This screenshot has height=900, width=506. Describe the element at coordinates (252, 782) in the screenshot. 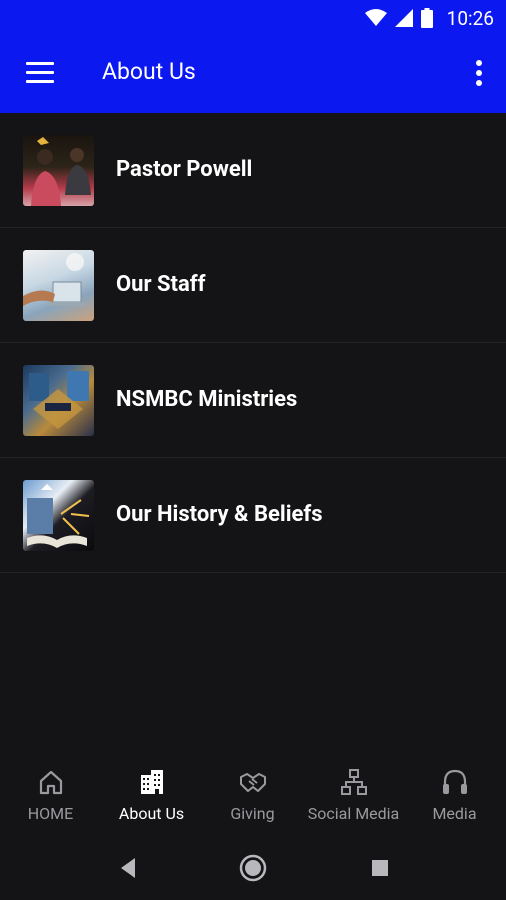

I see `handshake-icon` at that location.